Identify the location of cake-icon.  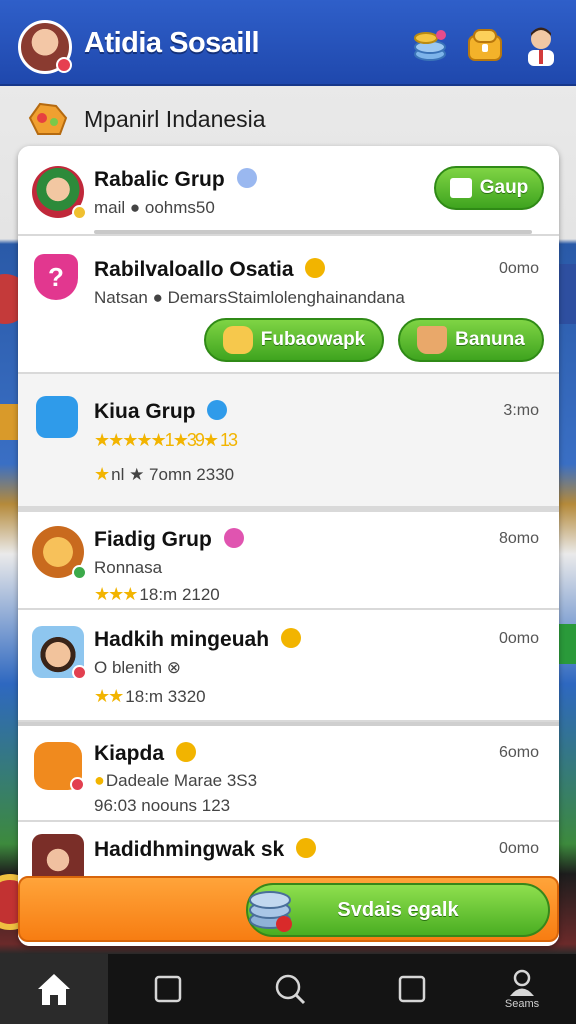
(432, 340).